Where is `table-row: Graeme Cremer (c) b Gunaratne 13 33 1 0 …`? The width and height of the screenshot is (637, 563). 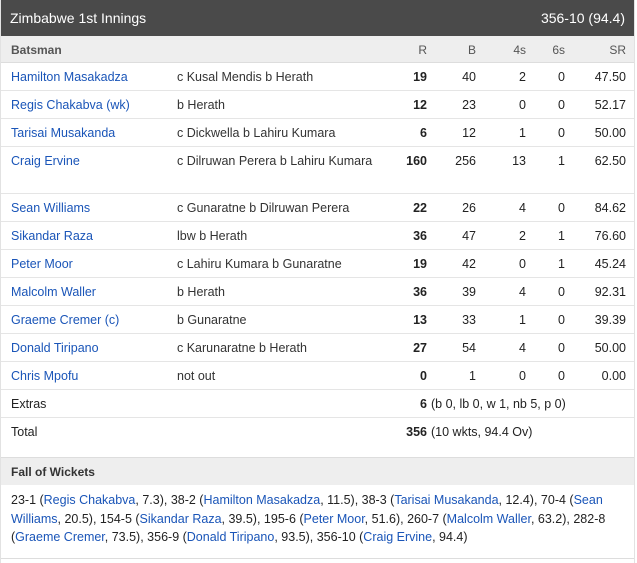 table-row: Graeme Cremer (c) b Gunaratne 13 33 1 0 … is located at coordinates (317, 320).